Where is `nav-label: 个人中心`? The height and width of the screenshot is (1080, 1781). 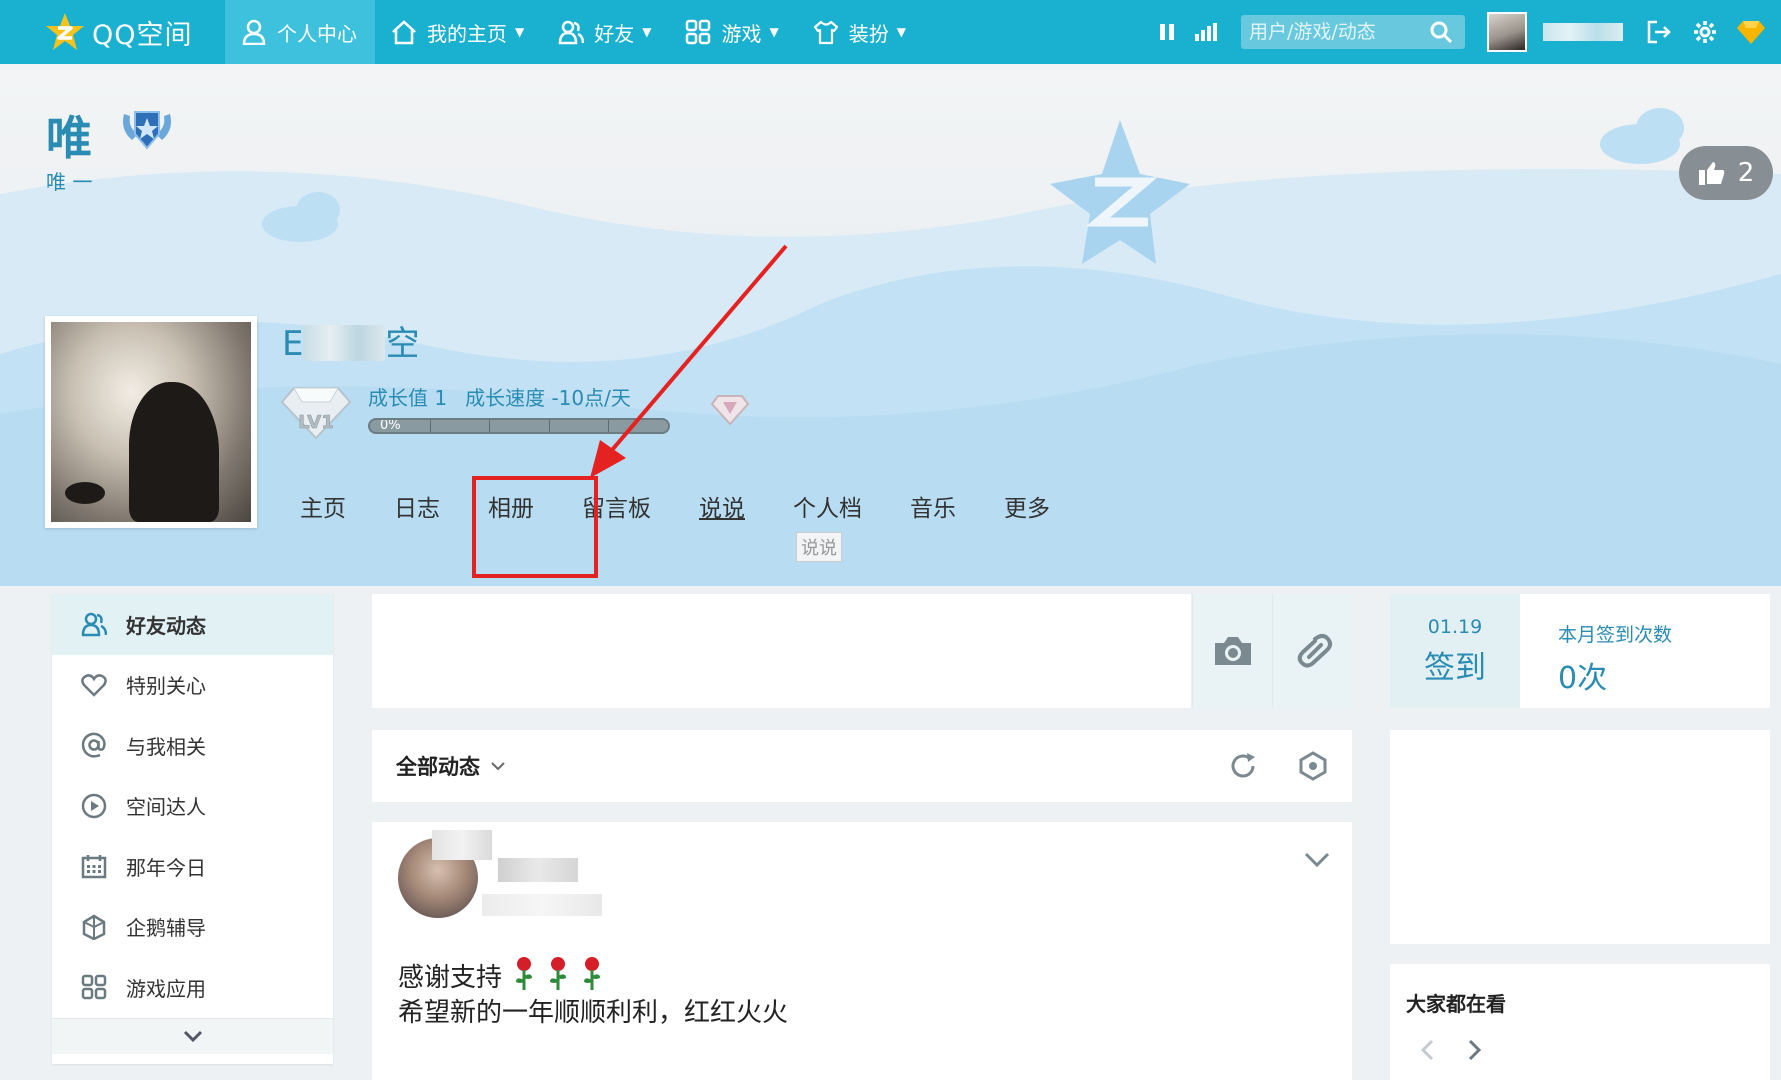
nav-label: 个人中心 is located at coordinates (317, 33).